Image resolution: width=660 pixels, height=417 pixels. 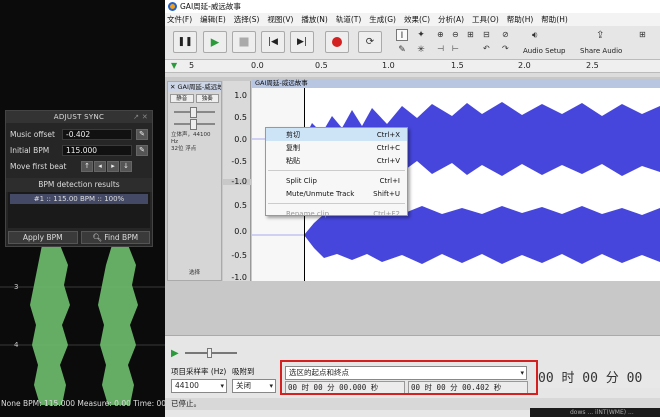 What do you see at coordinates (486, 34) in the screenshot?
I see `fit-project-icon: ⊟` at bounding box center [486, 34].